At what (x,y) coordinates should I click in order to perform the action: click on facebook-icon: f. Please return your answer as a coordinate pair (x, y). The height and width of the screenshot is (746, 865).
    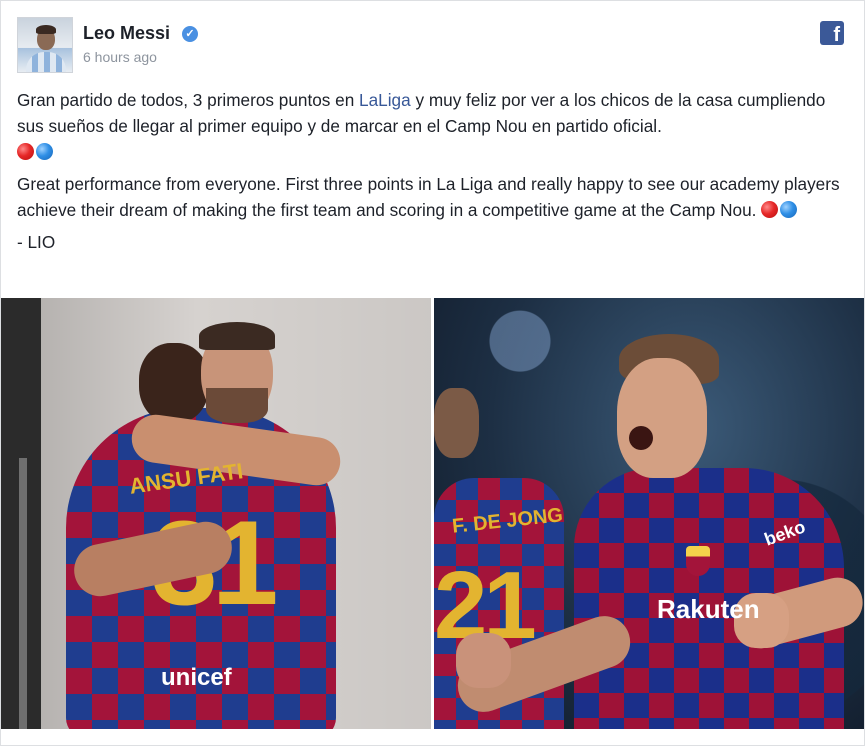
    Looking at the image, I should click on (832, 33).